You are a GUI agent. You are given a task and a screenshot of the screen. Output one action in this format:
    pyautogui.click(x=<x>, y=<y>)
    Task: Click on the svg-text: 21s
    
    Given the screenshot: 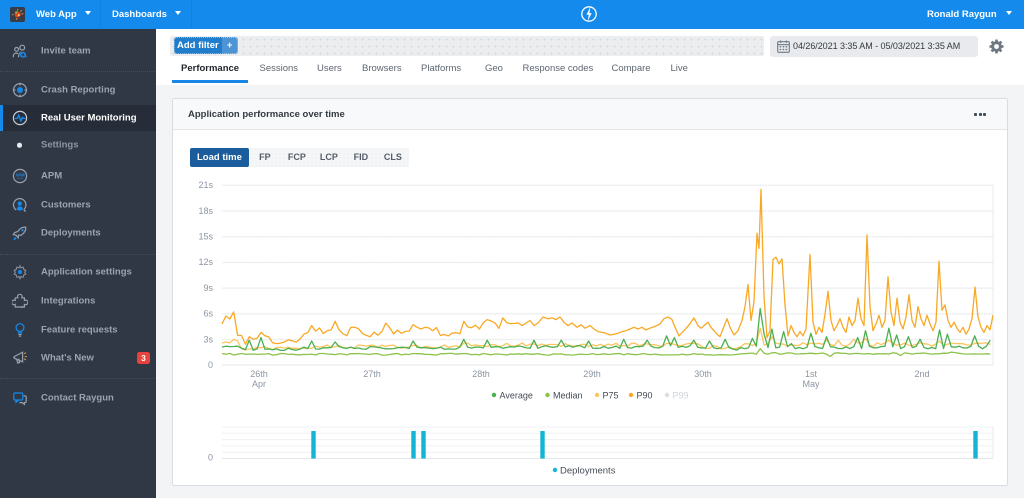 What is the action you would take?
    pyautogui.click(x=205, y=185)
    